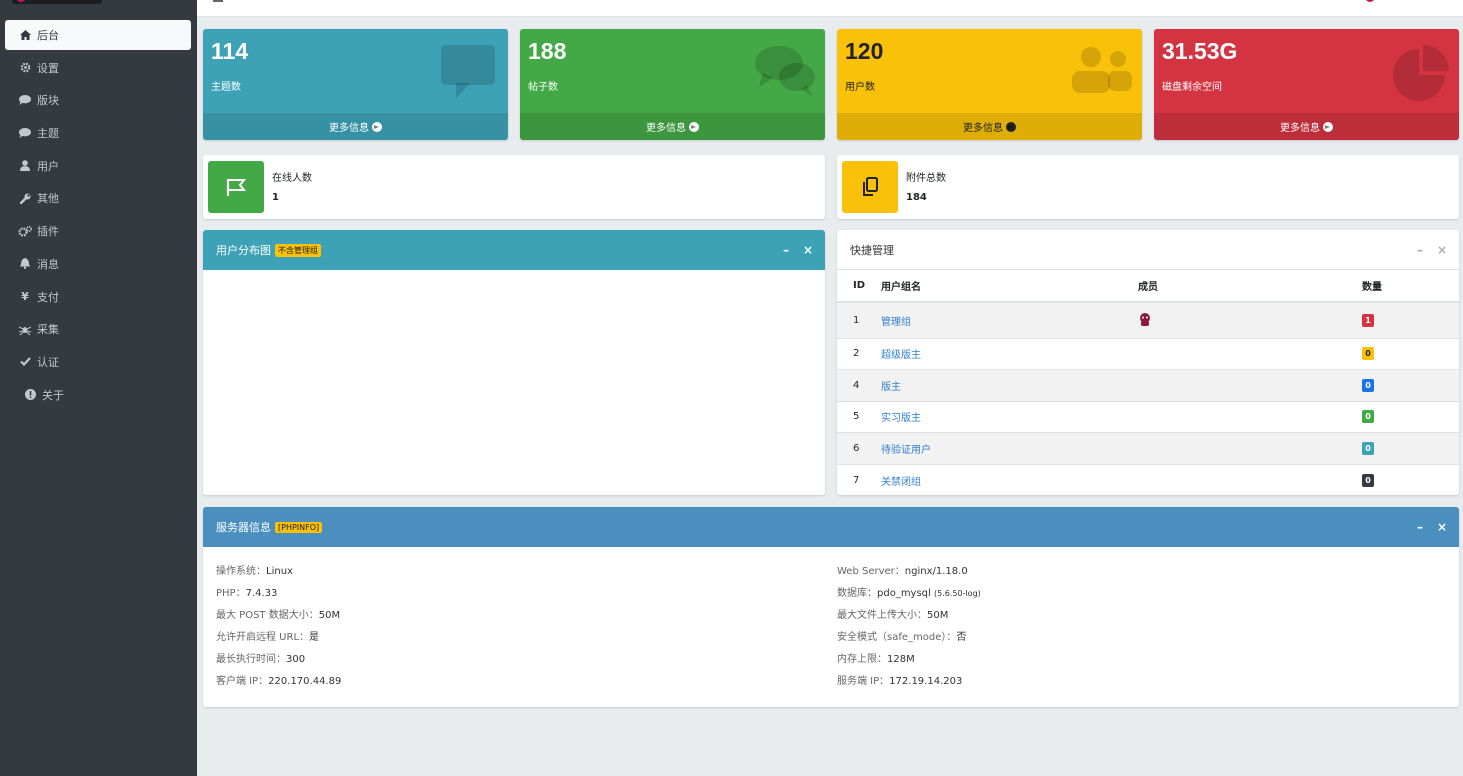 The width and height of the screenshot is (1463, 776). Describe the element at coordinates (1009, 353) in the screenshot. I see `group-name-link: 超级版主` at that location.